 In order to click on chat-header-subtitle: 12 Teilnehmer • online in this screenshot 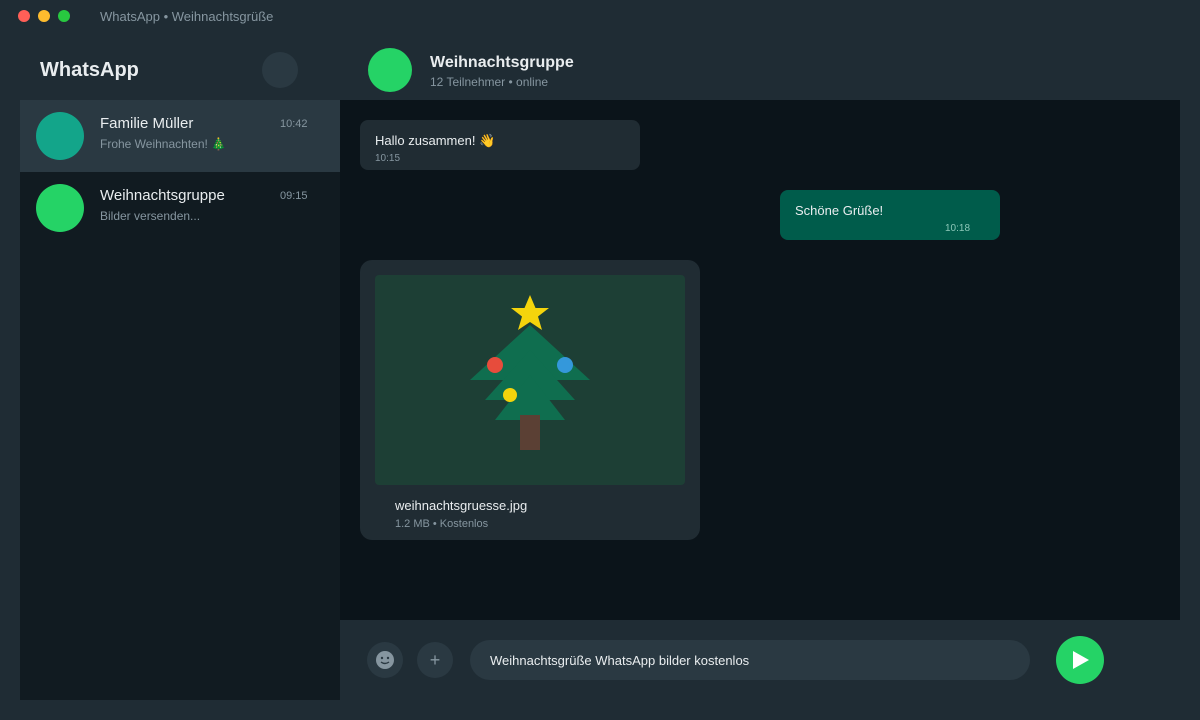, I will do `click(489, 82)`.